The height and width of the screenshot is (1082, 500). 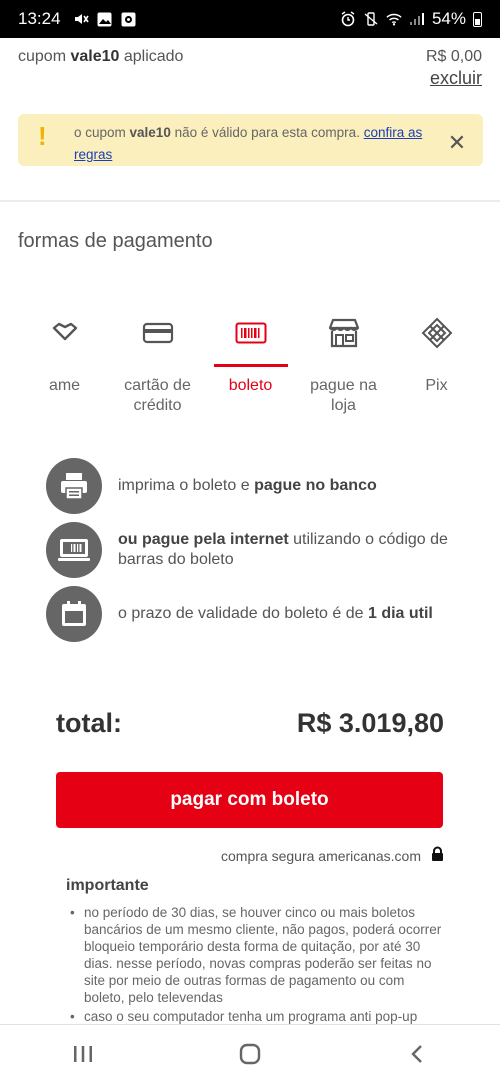 I want to click on payment-methods-title: formas de pagamento, so click(x=115, y=241).